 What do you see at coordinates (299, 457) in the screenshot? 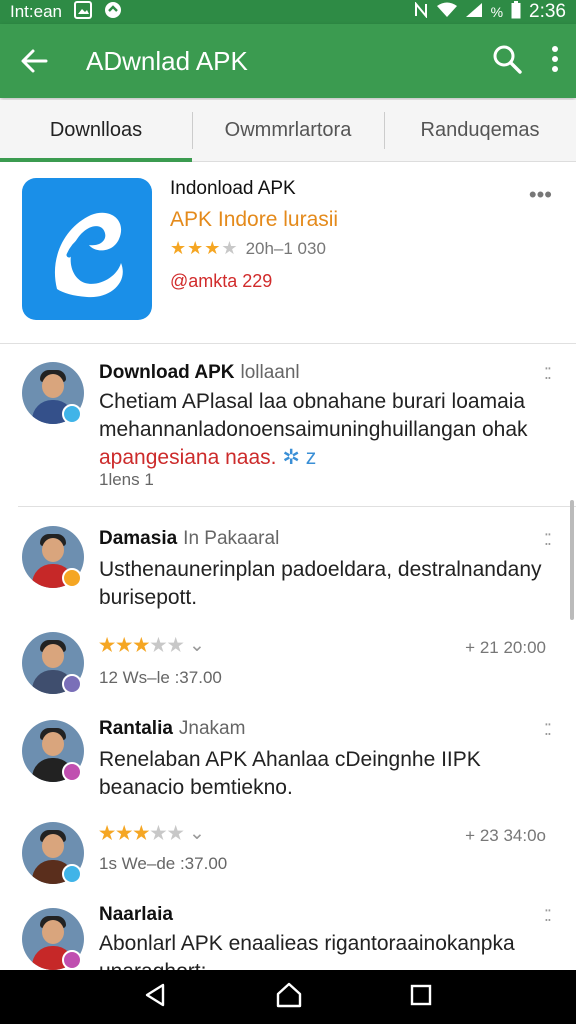
I see `sparkle-icon: ✲ z` at bounding box center [299, 457].